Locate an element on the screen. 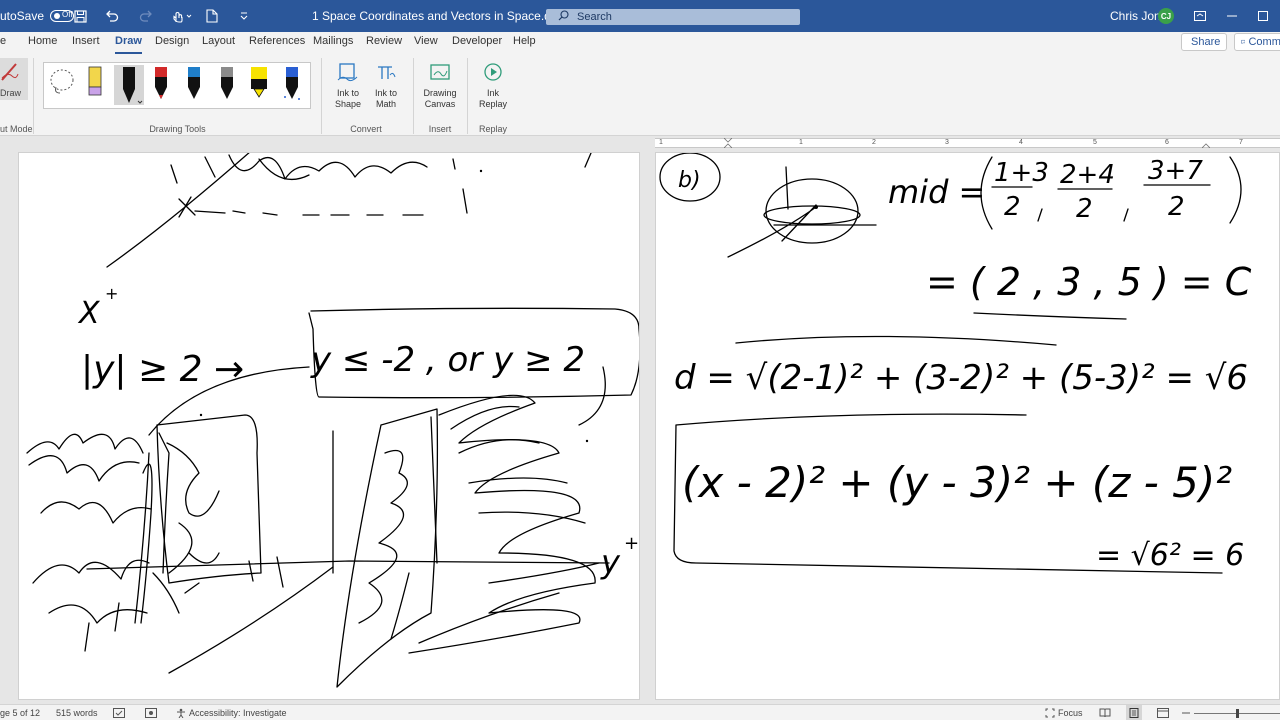 This screenshot has width=1280, height=720. tab-design: Design is located at coordinates (172, 43).